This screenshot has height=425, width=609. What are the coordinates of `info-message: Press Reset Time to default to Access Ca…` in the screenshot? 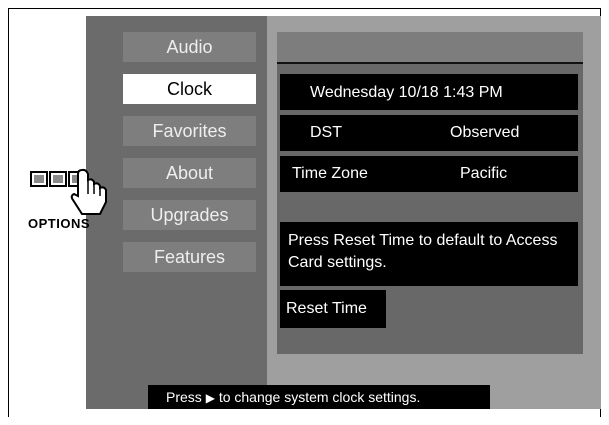 It's located at (429, 254).